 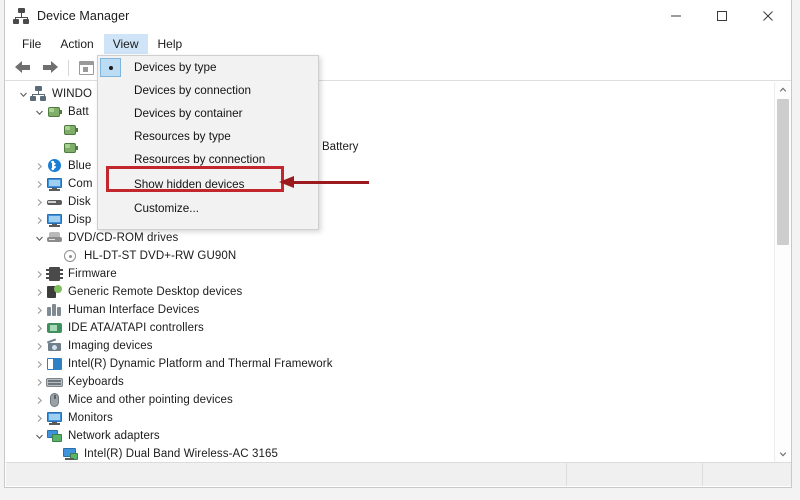 I want to click on menu-item-devices-by-container: Devices by container, so click(x=208, y=113).